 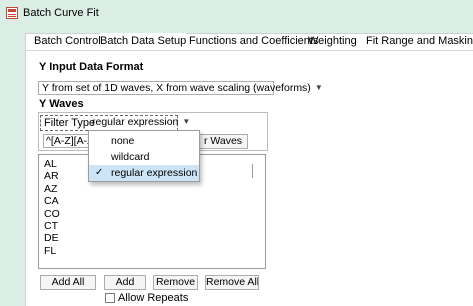 I want to click on checkmark-icon: ✓, so click(x=99, y=172).